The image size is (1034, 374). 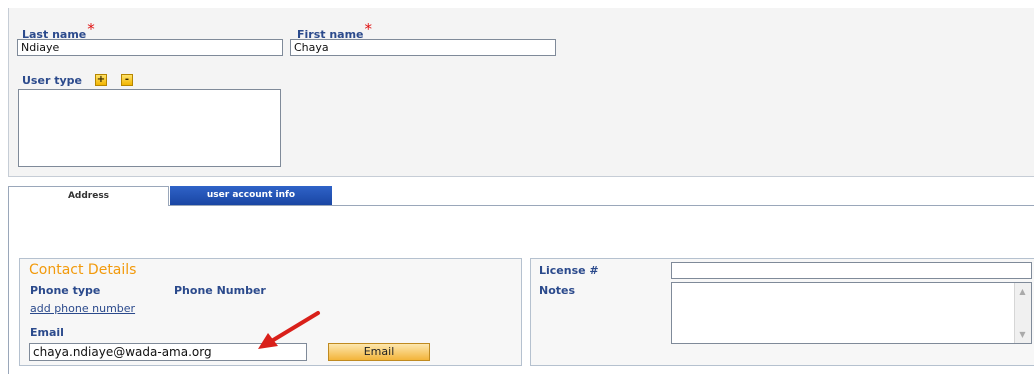 What do you see at coordinates (127, 80) in the screenshot?
I see `remove-user-type-button: -` at bounding box center [127, 80].